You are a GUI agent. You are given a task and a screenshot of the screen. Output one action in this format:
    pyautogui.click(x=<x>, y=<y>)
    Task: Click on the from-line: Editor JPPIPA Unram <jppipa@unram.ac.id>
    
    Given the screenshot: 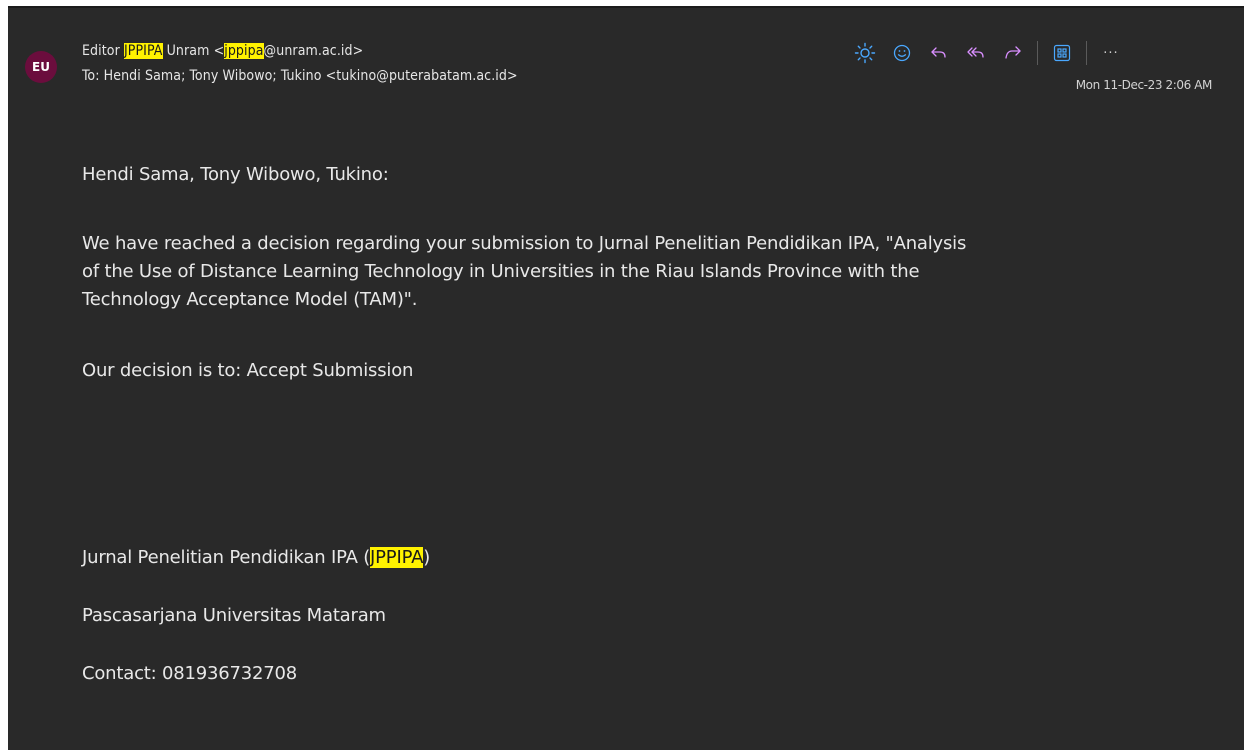 What is the action you would take?
    pyautogui.click(x=222, y=51)
    